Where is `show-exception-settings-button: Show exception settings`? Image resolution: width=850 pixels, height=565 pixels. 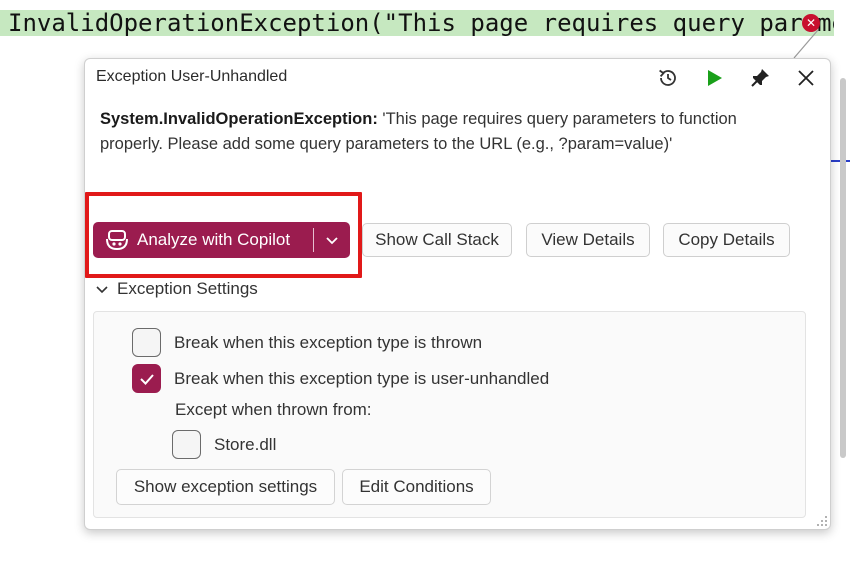
show-exception-settings-button: Show exception settings is located at coordinates (225, 487).